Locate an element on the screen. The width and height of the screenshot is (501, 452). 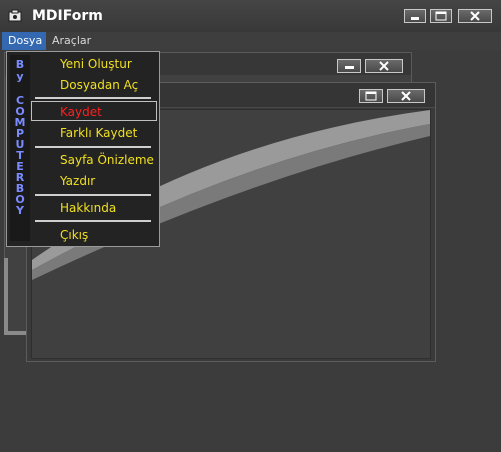
child-back-close-button is located at coordinates (384, 66).